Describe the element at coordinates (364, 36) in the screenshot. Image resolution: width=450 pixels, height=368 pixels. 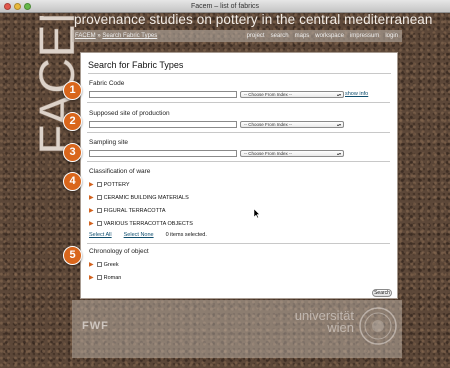
I see `nav-impressum: impressum` at that location.